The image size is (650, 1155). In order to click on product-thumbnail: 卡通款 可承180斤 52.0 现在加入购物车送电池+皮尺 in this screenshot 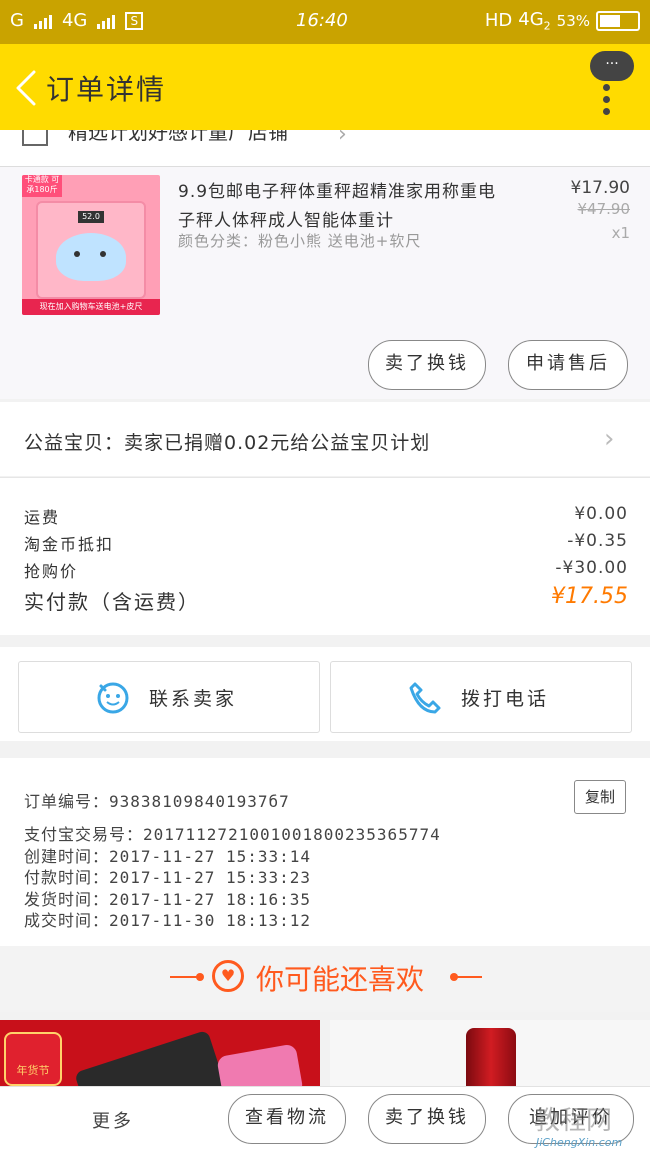, I will do `click(91, 245)`.